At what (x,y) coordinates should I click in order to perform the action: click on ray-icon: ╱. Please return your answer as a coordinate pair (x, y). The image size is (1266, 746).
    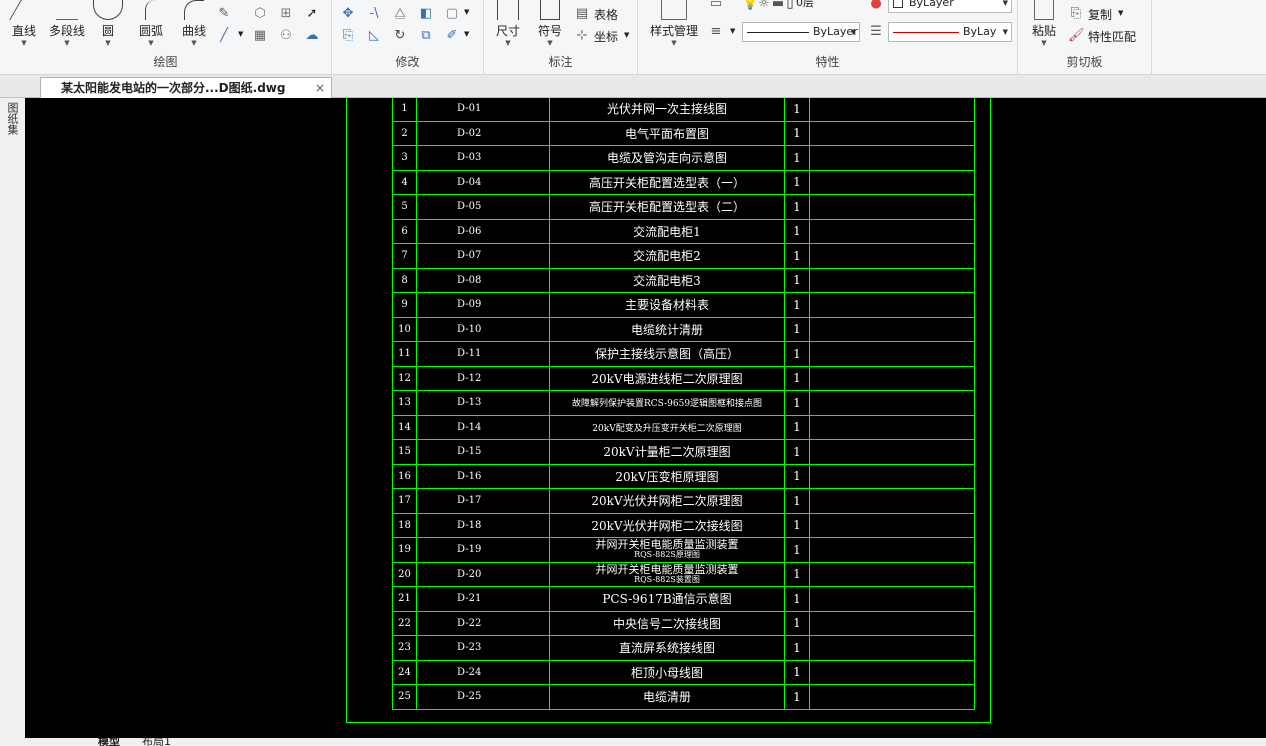
    Looking at the image, I should click on (224, 36).